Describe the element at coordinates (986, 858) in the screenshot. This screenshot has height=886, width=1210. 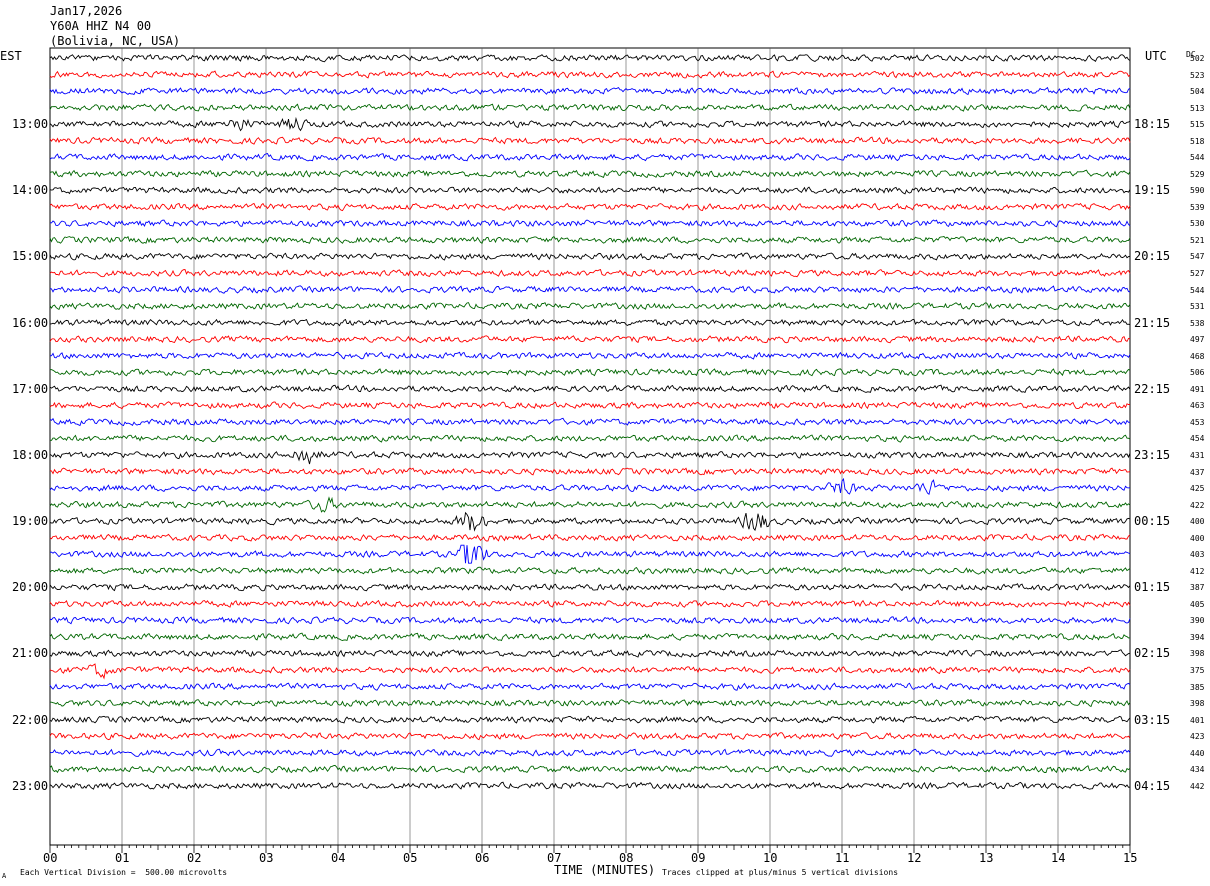
I see `x-tick-label: 13` at that location.